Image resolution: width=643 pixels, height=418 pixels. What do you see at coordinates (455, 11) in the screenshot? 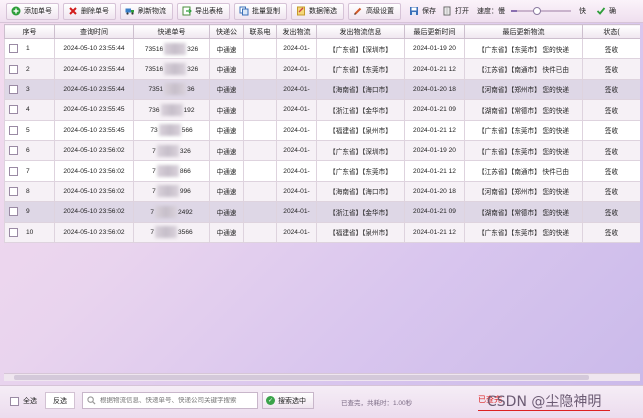
I see `open-button: 打开` at bounding box center [455, 11].